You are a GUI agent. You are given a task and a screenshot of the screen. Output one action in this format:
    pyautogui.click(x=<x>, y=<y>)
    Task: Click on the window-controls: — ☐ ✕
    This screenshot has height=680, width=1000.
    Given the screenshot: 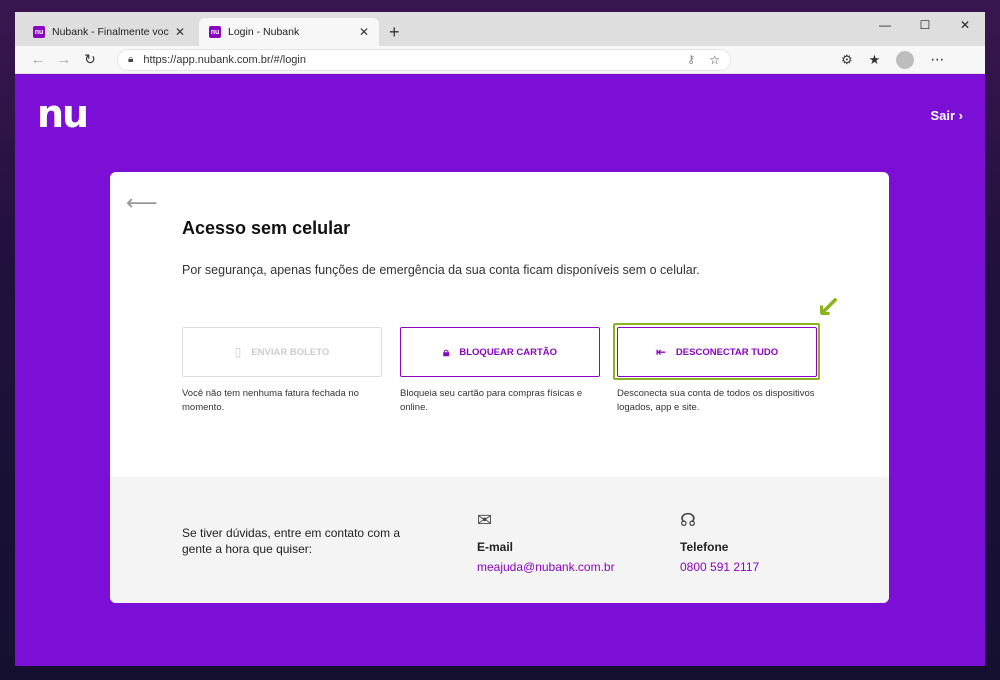 What is the action you would take?
    pyautogui.click(x=925, y=25)
    